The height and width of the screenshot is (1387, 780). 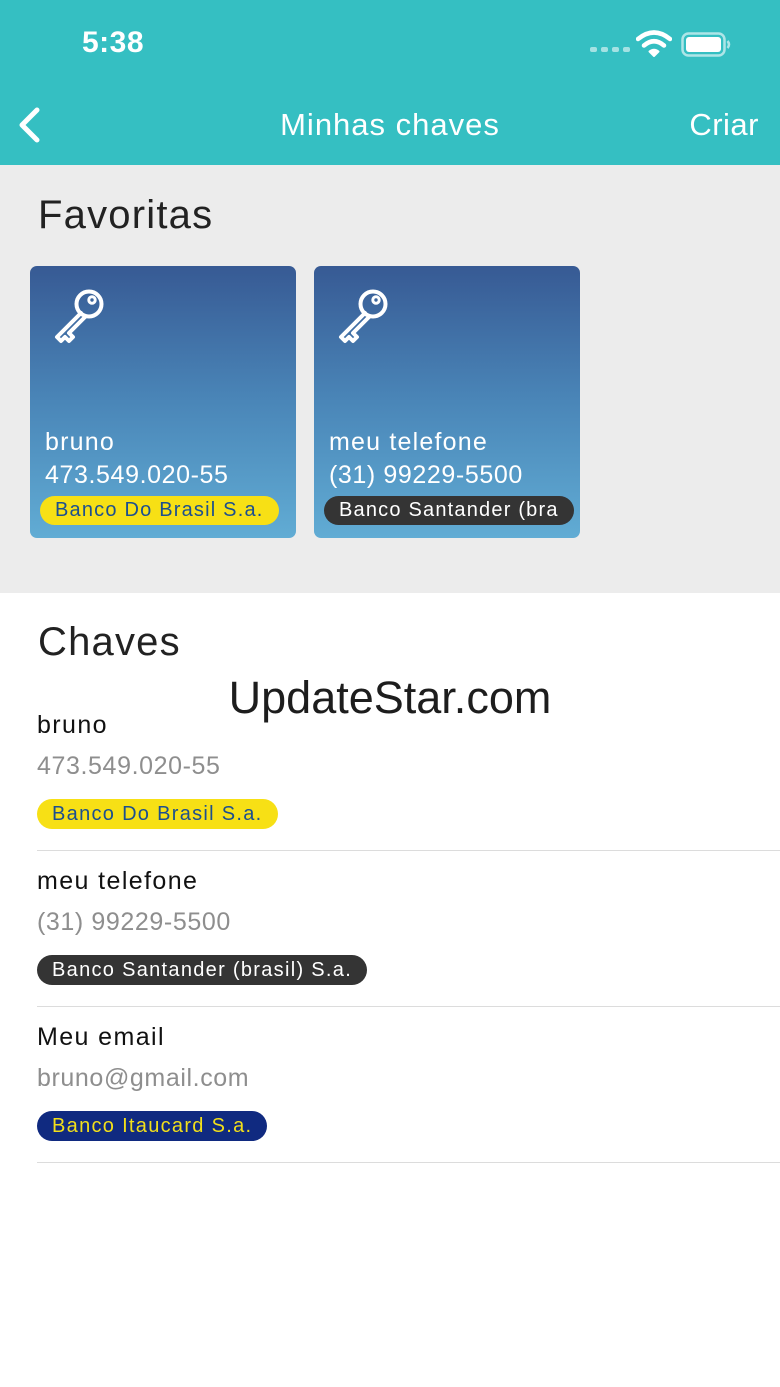 I want to click on status-time: 5:38, so click(x=113, y=42).